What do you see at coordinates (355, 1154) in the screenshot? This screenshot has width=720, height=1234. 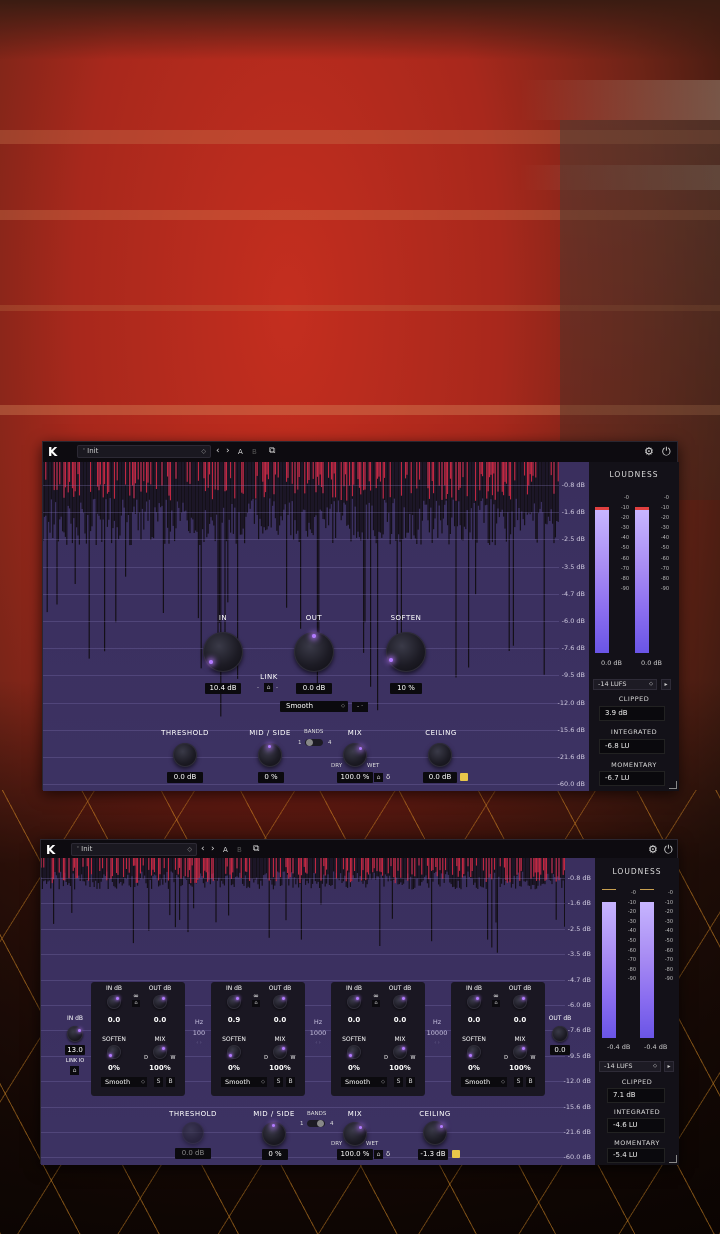 I see `mix-value: 100.0 %` at bounding box center [355, 1154].